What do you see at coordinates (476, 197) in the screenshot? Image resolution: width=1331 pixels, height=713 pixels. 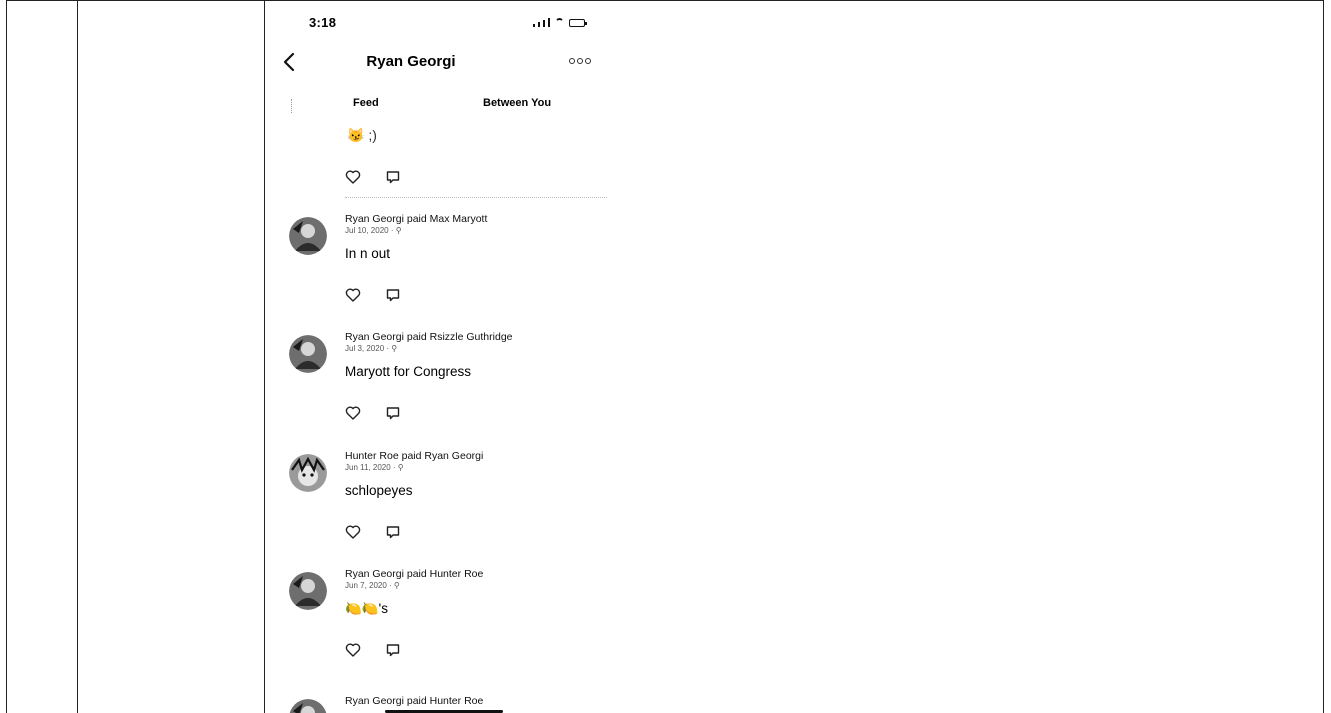 I see `feed-divider` at bounding box center [476, 197].